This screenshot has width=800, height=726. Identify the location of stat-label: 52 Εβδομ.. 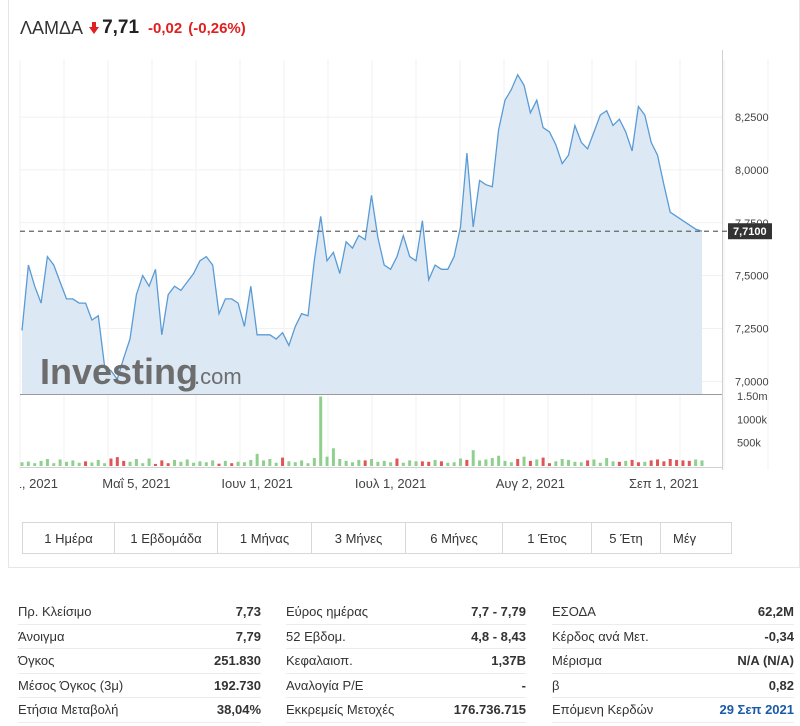
(316, 636).